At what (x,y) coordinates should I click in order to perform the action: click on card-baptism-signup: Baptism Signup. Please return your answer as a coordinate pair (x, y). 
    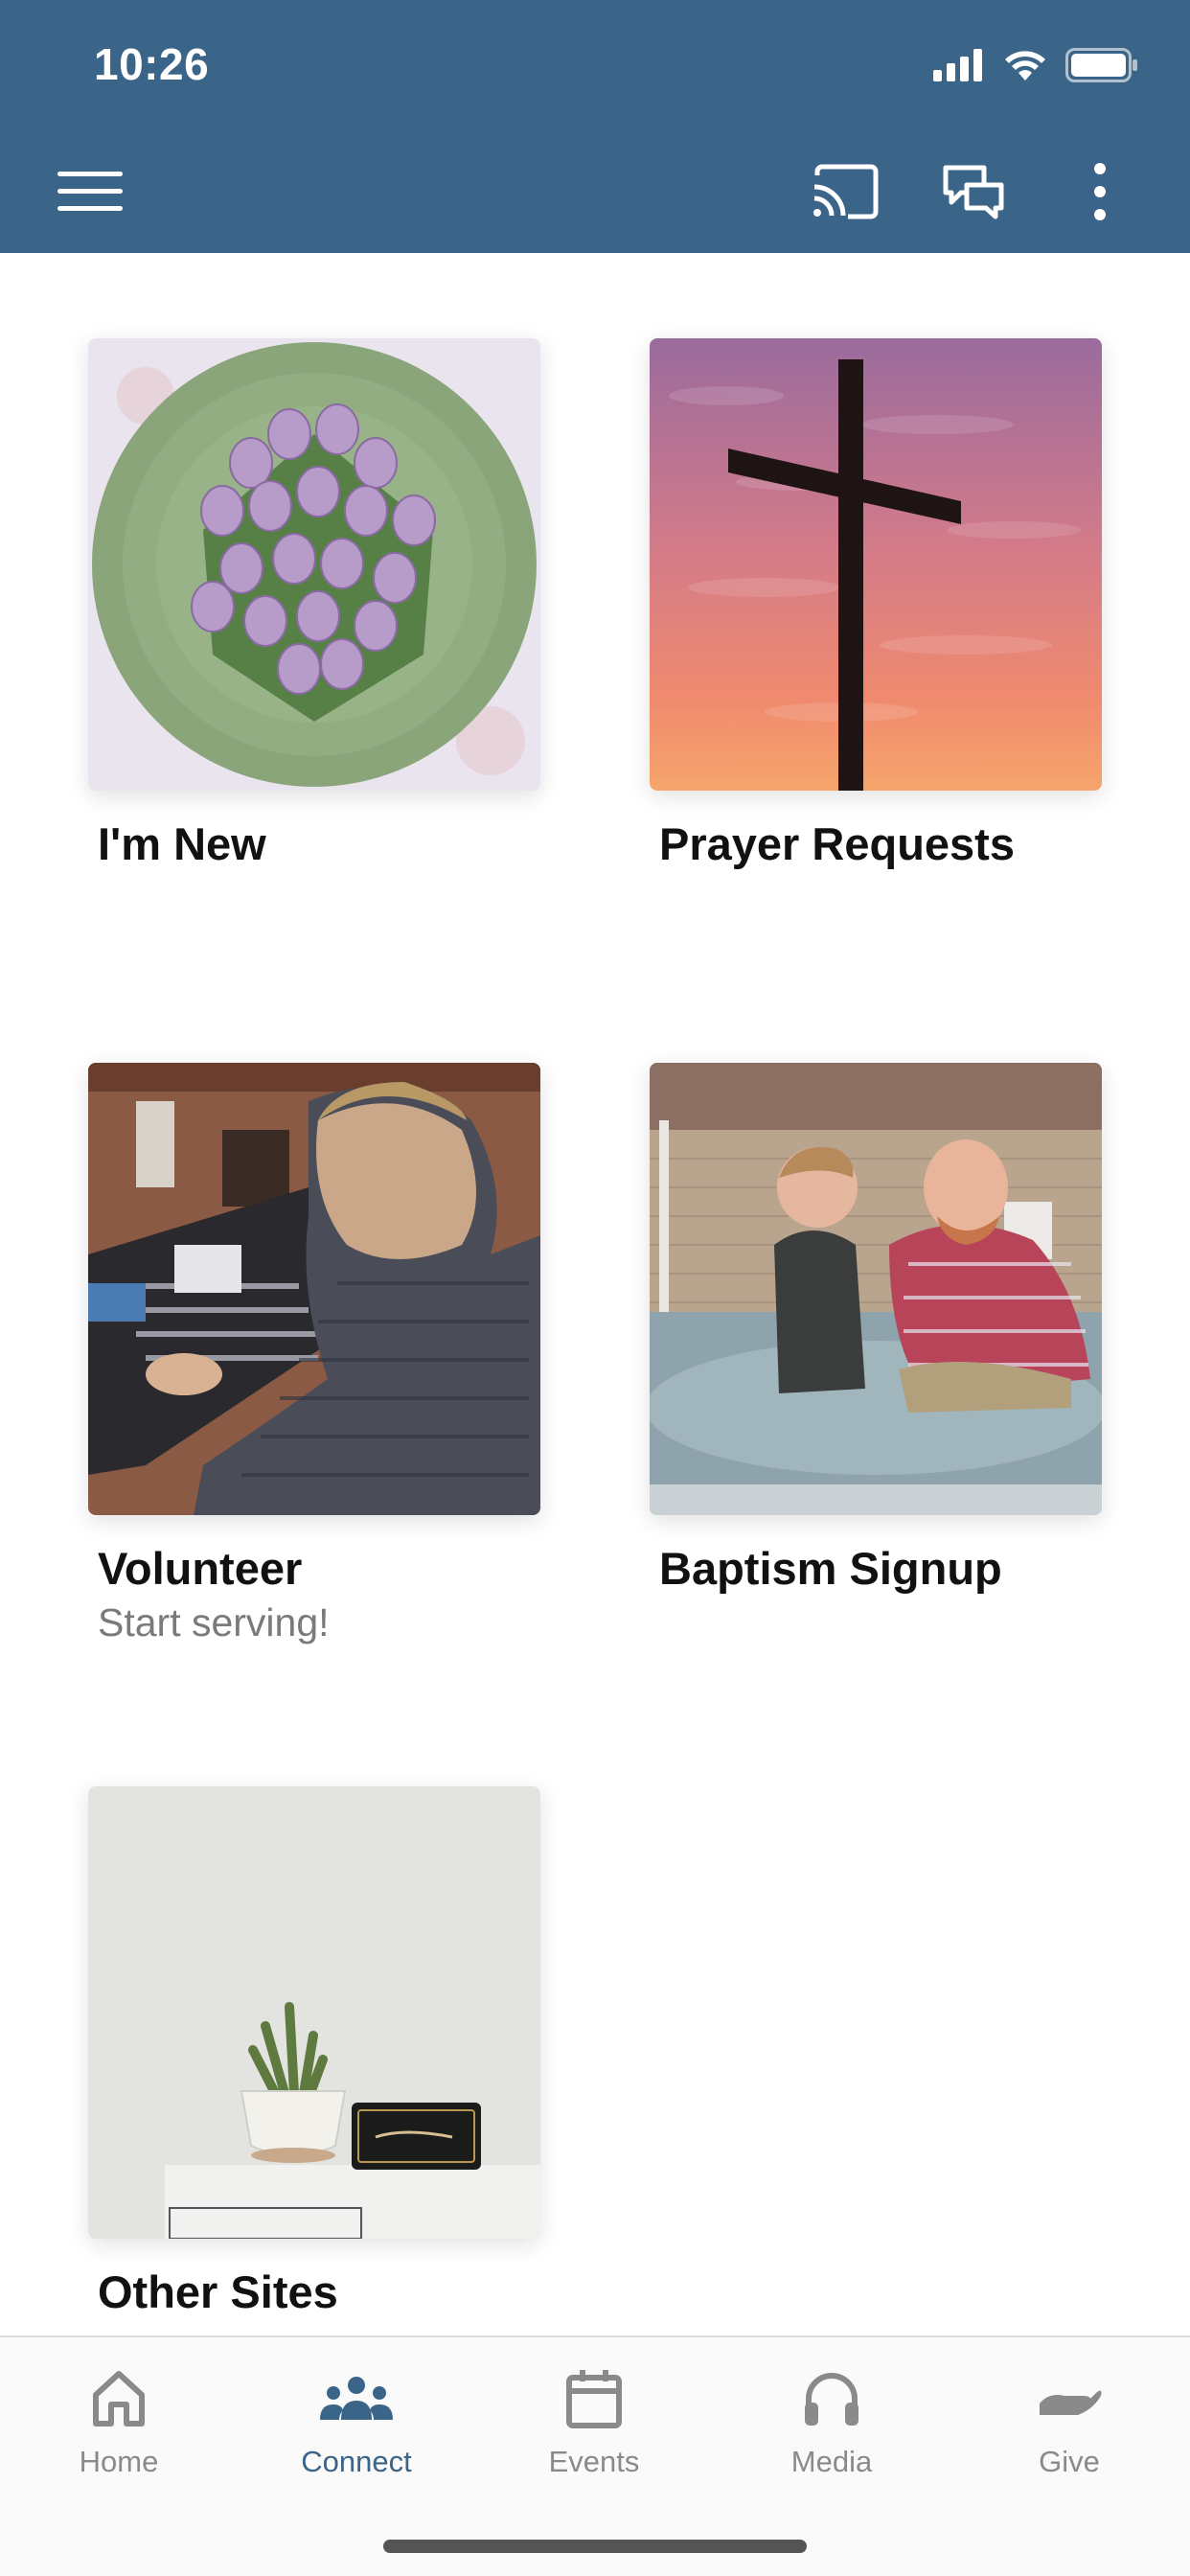
    Looking at the image, I should click on (876, 1329).